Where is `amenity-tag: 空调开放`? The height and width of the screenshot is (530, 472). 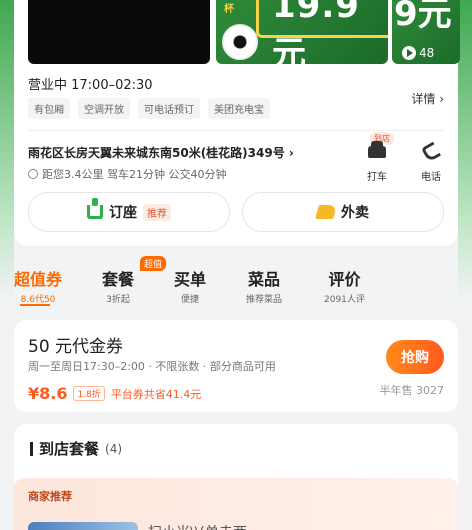 amenity-tag: 空调开放 is located at coordinates (104, 108).